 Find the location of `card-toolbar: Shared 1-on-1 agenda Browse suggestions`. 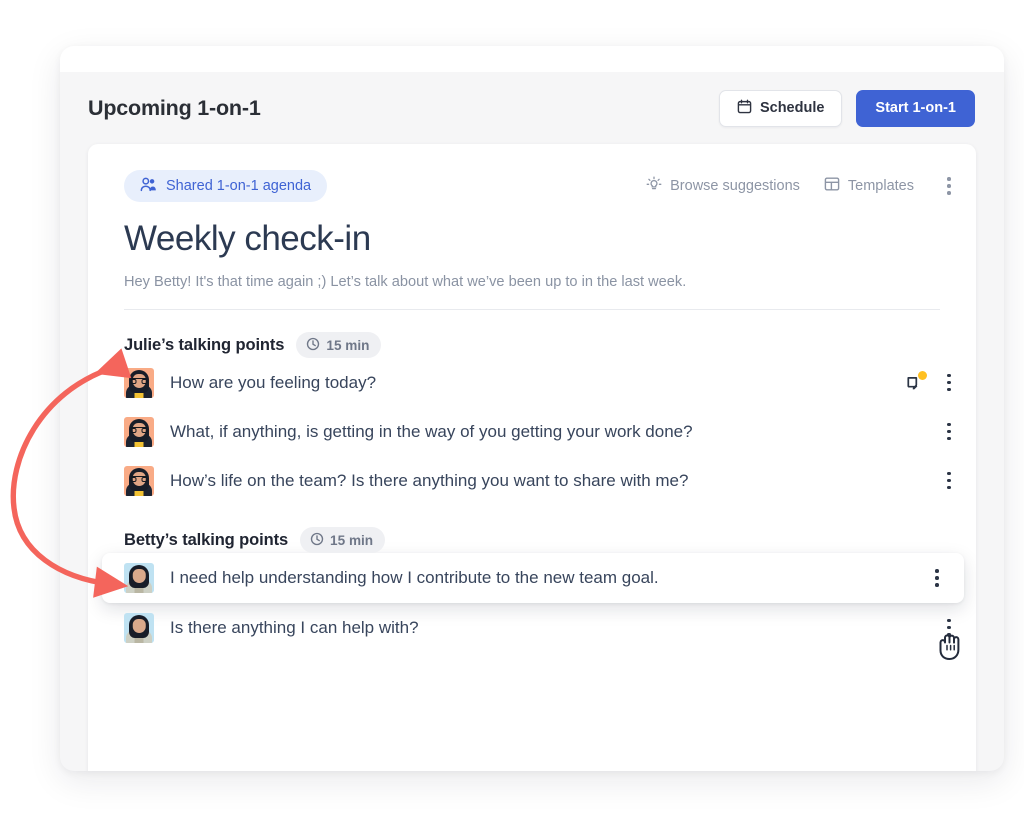

card-toolbar: Shared 1-on-1 agenda Browse suggestions is located at coordinates (532, 173).